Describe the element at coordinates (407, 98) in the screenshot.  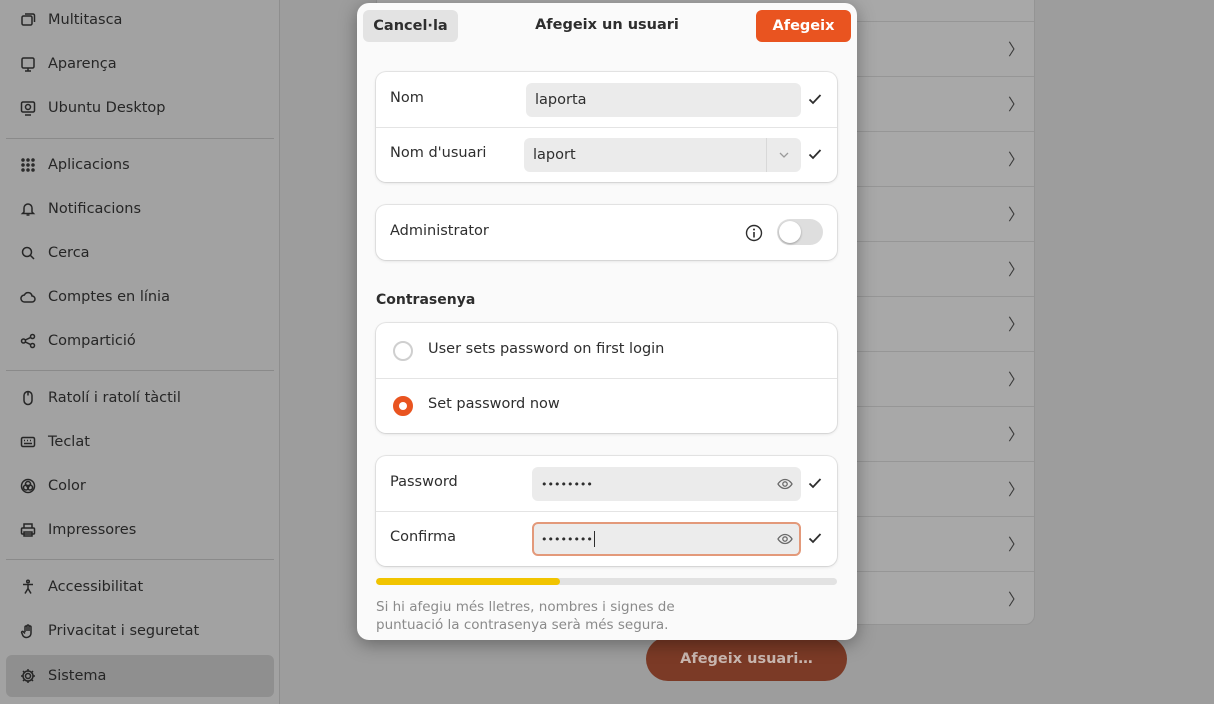
I see `name-label: Nom` at that location.